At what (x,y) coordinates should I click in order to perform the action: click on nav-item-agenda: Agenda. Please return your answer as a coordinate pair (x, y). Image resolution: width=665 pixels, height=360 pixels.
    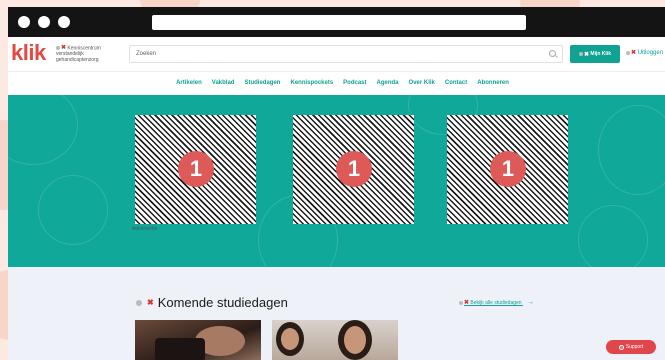
    Looking at the image, I should click on (388, 83).